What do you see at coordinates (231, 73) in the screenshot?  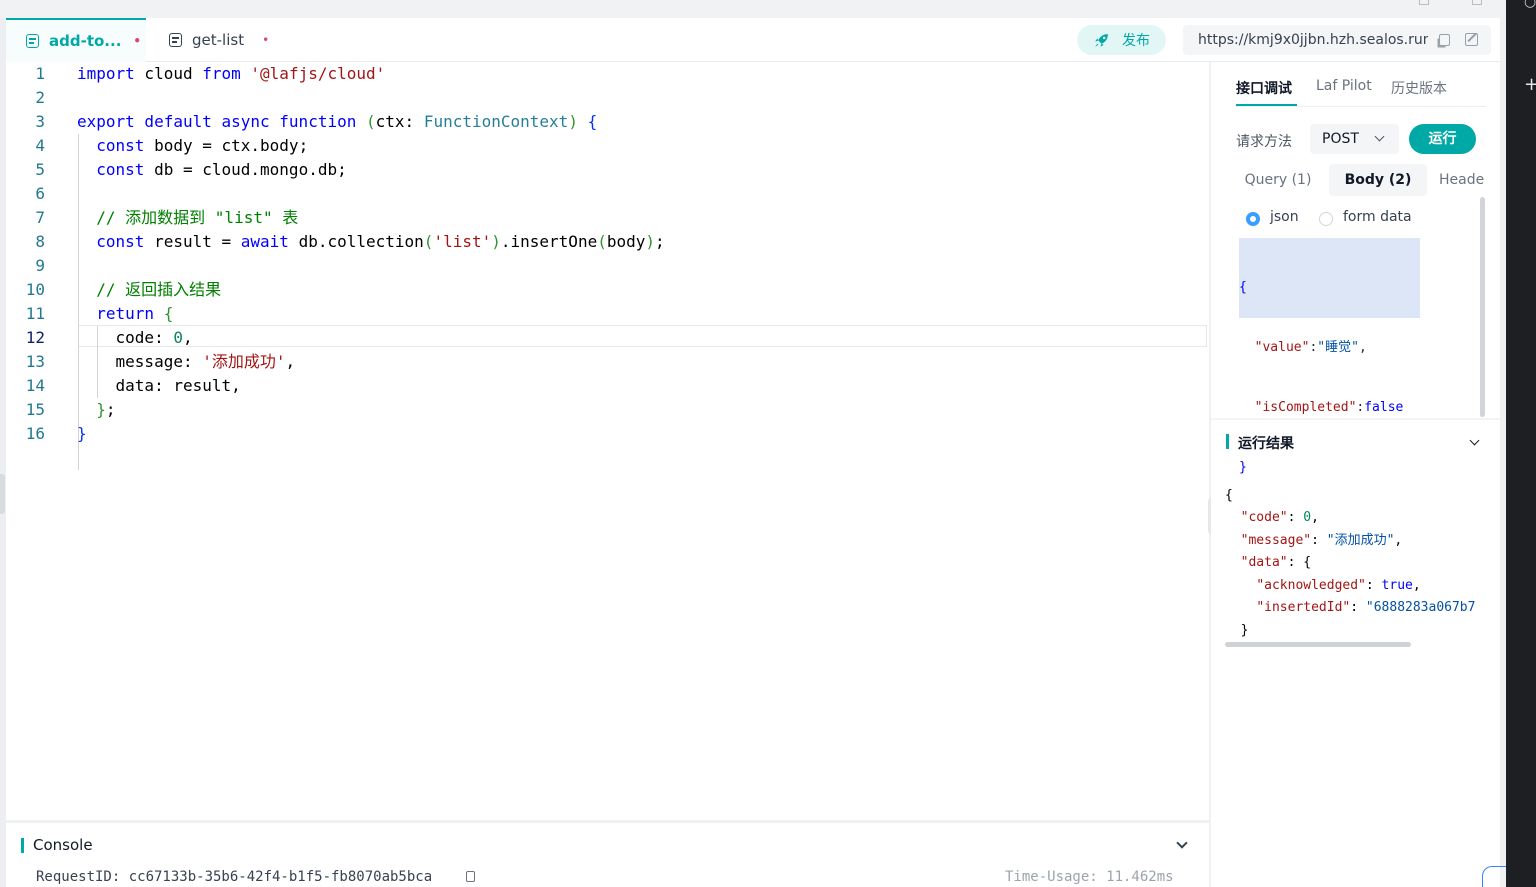 I see `code-text: import cloud from '@lafjs/cloud'` at bounding box center [231, 73].